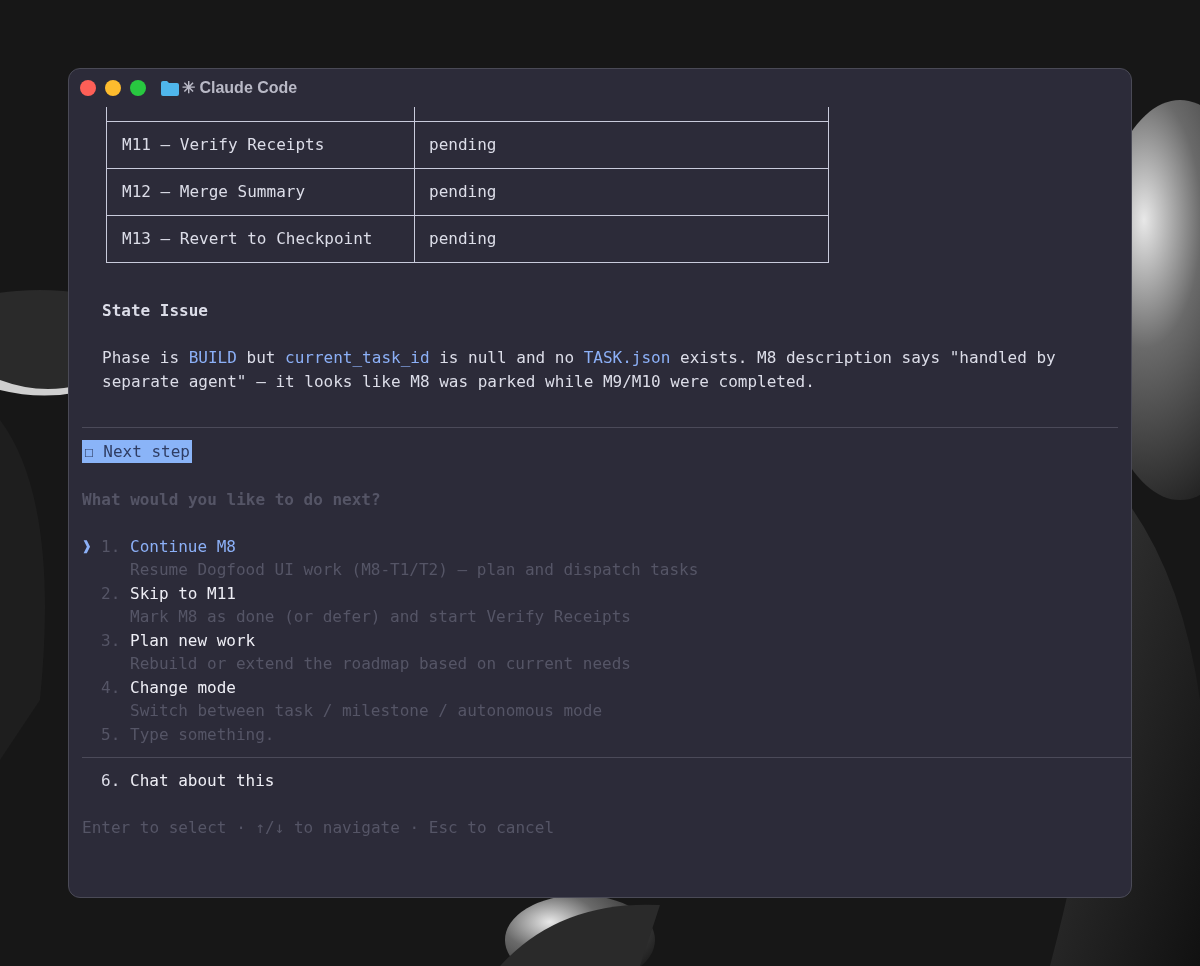 The image size is (1200, 966). I want to click on option-label: Continue M8, so click(183, 546).